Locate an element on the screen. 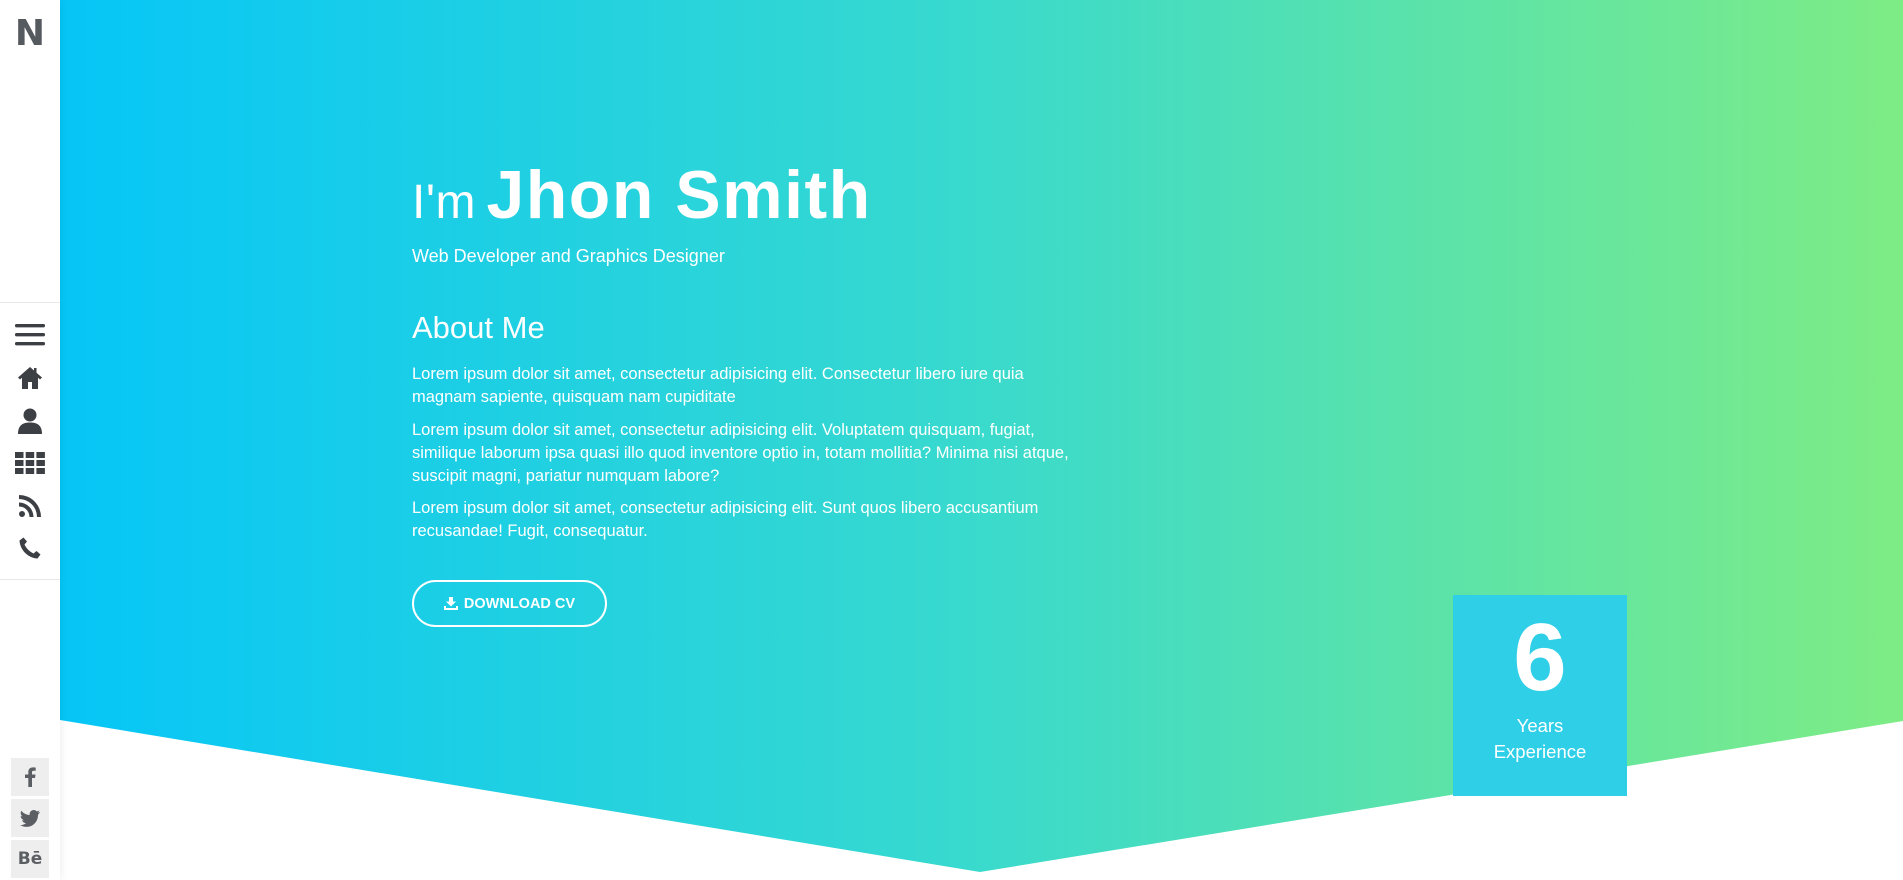 The image size is (1903, 880). nav-contact is located at coordinates (30, 548).